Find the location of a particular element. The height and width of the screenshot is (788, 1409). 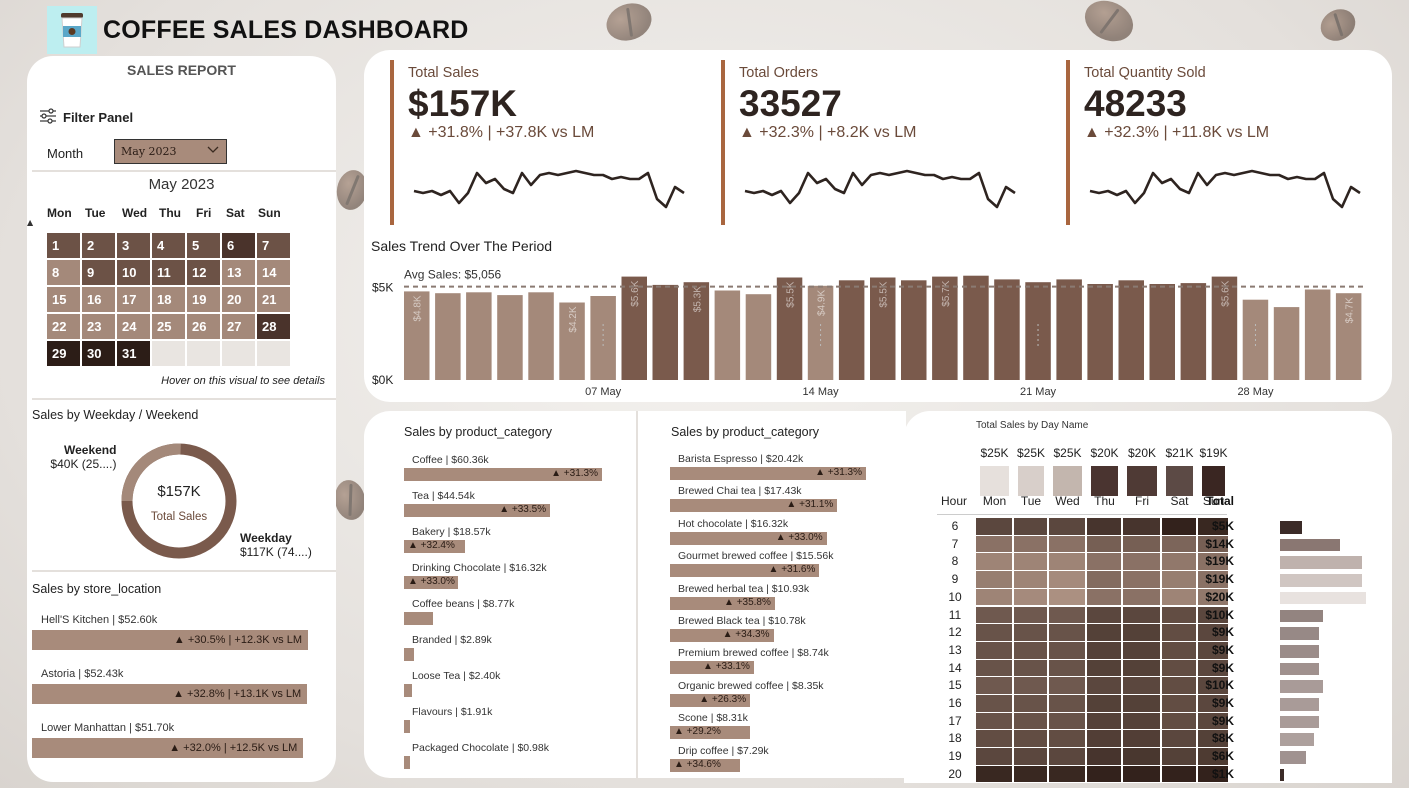

category-row: Drinking Chocolate | $16.32k ▲ +33.0% is located at coordinates (475, 575).